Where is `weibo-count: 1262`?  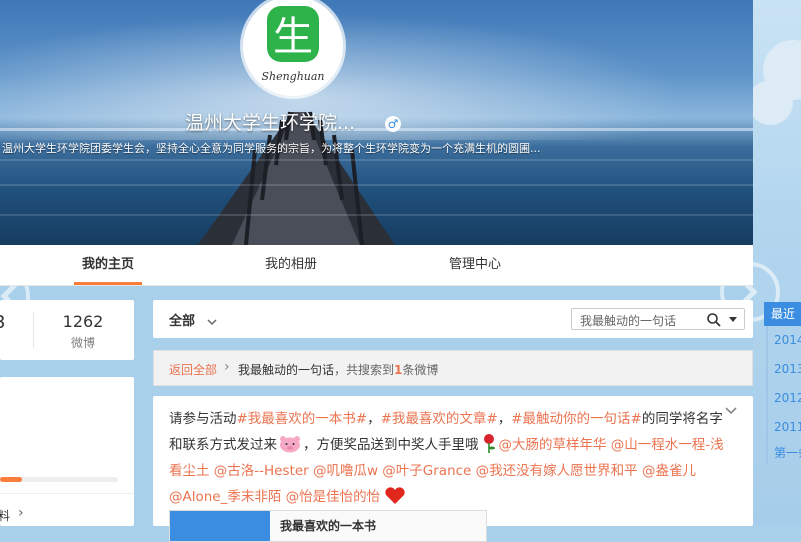 weibo-count: 1262 is located at coordinates (83, 321).